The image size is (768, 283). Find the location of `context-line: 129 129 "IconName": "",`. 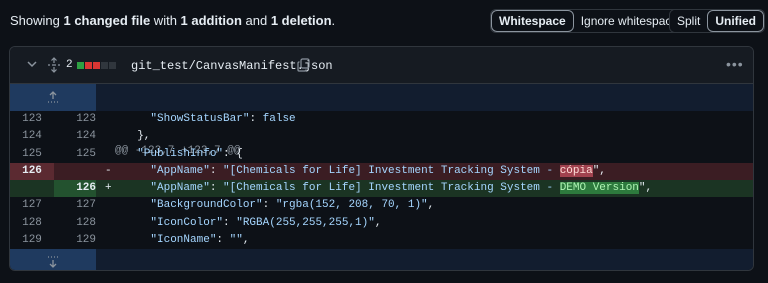

context-line: 129 129 "IconName": "", is located at coordinates (381, 240).